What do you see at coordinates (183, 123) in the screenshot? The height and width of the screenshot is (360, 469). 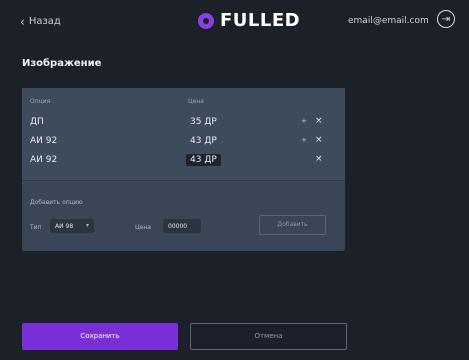 I see `list-item: ДП 35 ДР + ×` at bounding box center [183, 123].